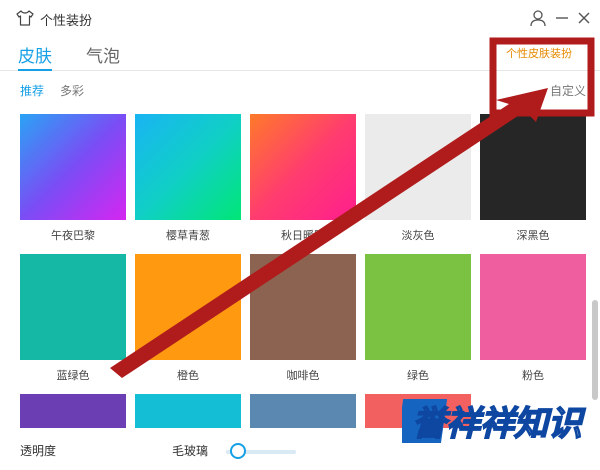  Describe the element at coordinates (25, 18) in the screenshot. I see `tshirt-icon` at that location.